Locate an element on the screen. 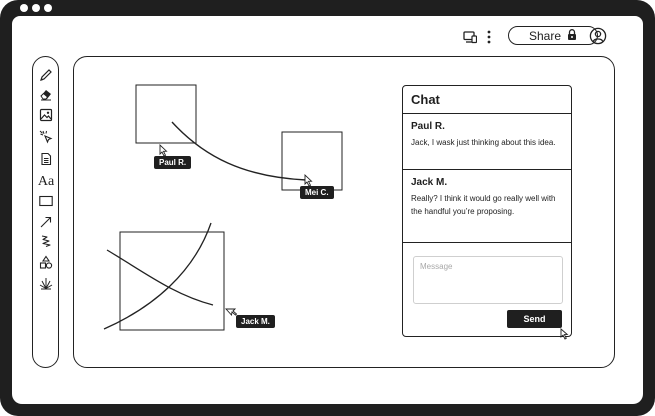 This screenshot has height=416, width=655. text-tool-label: Aa is located at coordinates (46, 181).